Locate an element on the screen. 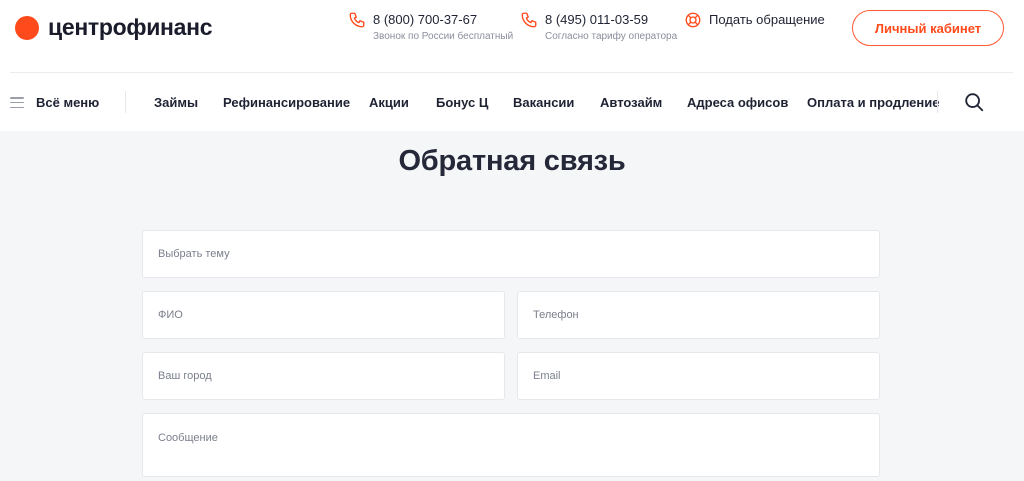  nav-item-bonus: Бонус Ц is located at coordinates (462, 102).